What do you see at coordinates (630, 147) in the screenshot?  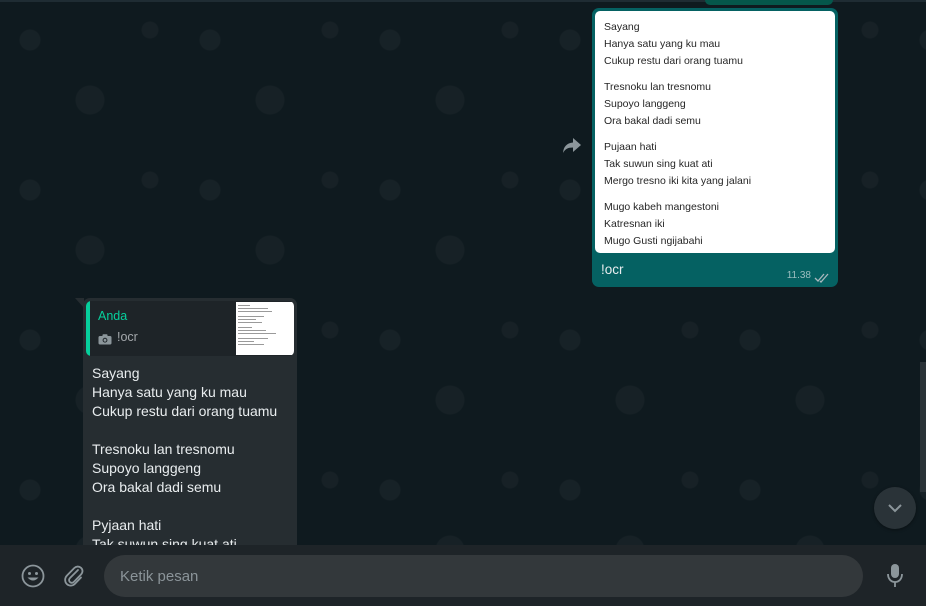 I see `image-text-line: Pujaan hati` at bounding box center [630, 147].